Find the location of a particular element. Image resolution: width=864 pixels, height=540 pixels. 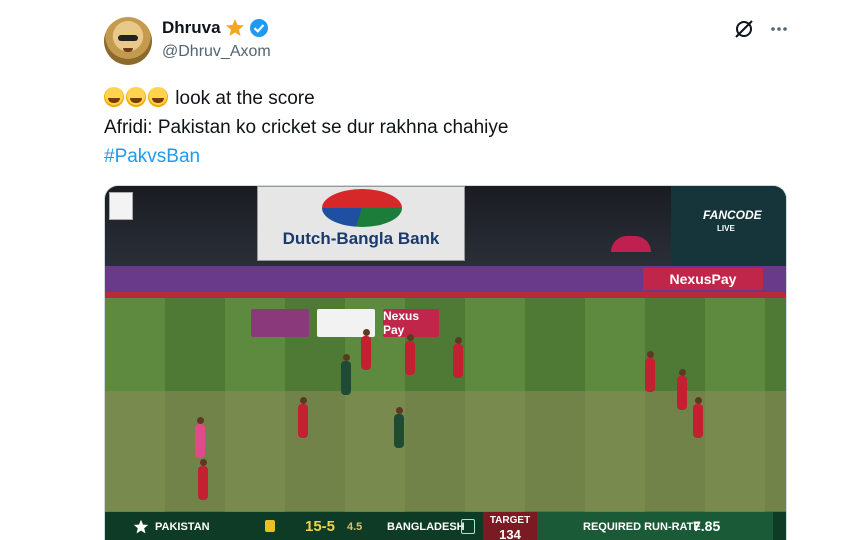

avatar-sunglasses is located at coordinates (128, 38).